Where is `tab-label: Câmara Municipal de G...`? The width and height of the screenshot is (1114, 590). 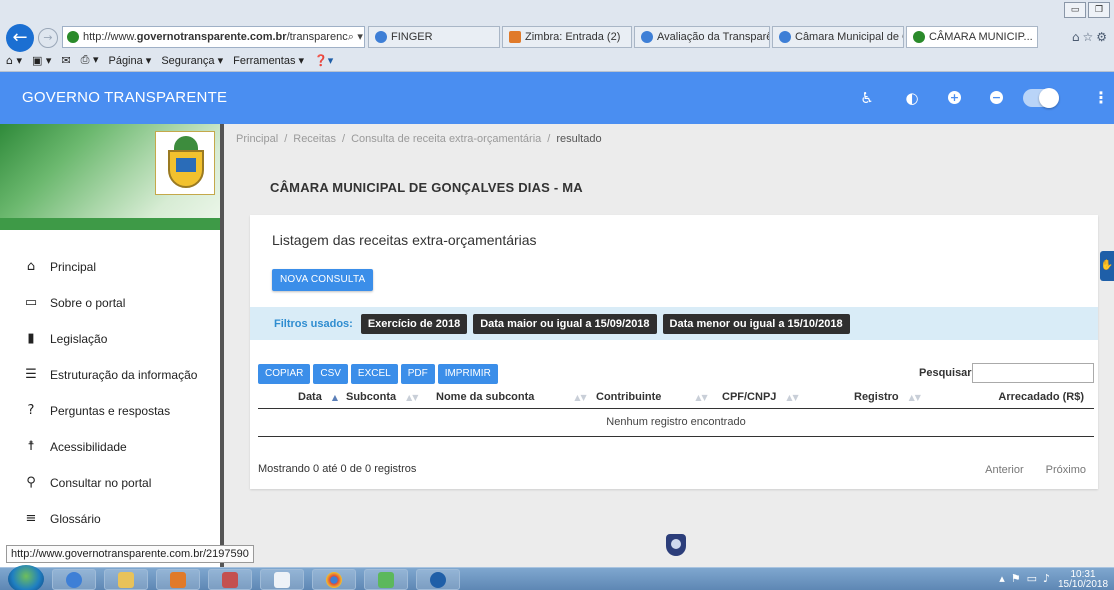
tab-label: Câmara Municipal de G... is located at coordinates (849, 37).